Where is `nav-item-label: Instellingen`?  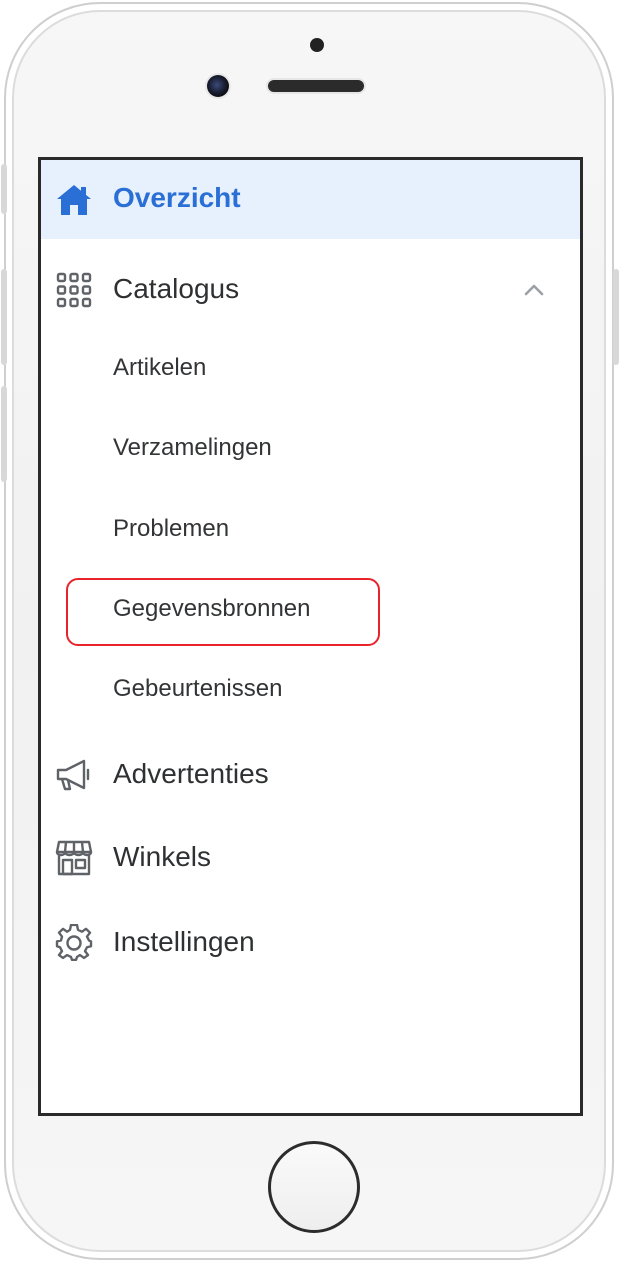 nav-item-label: Instellingen is located at coordinates (184, 941).